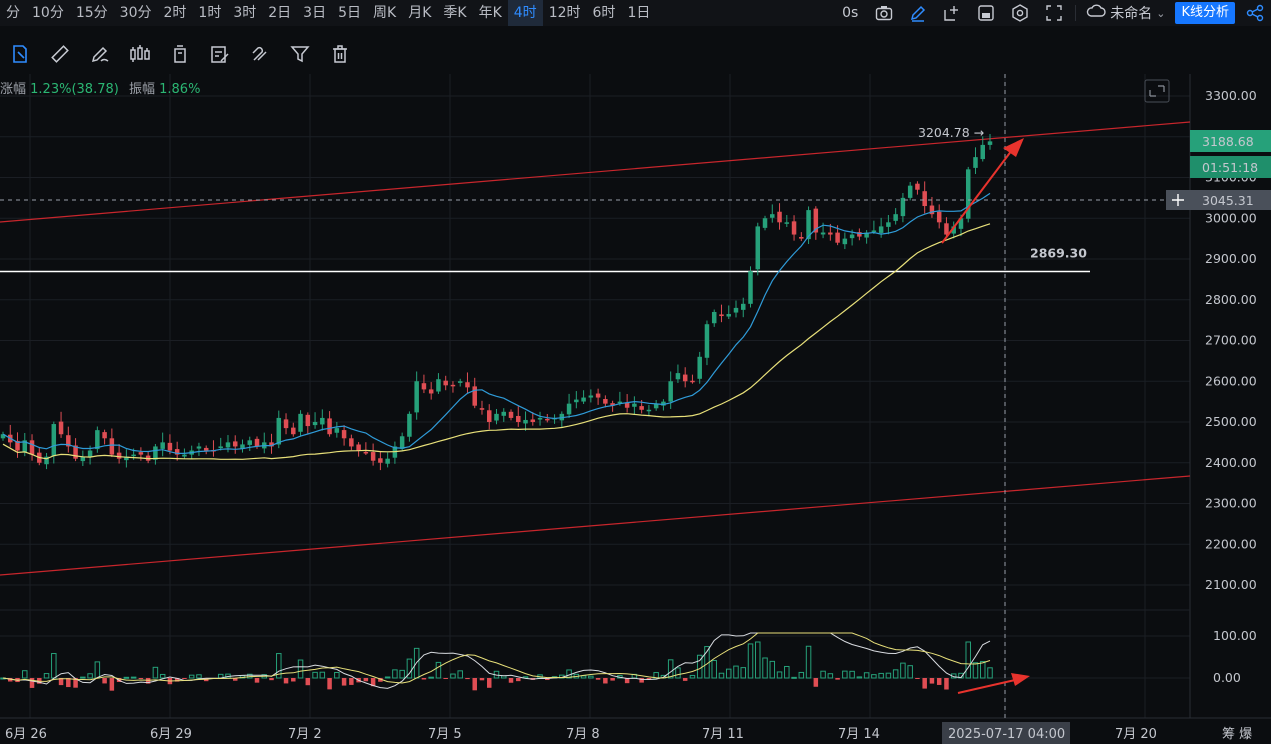 The image size is (1271, 744). What do you see at coordinates (884, 13) in the screenshot?
I see `camera-icon` at bounding box center [884, 13].